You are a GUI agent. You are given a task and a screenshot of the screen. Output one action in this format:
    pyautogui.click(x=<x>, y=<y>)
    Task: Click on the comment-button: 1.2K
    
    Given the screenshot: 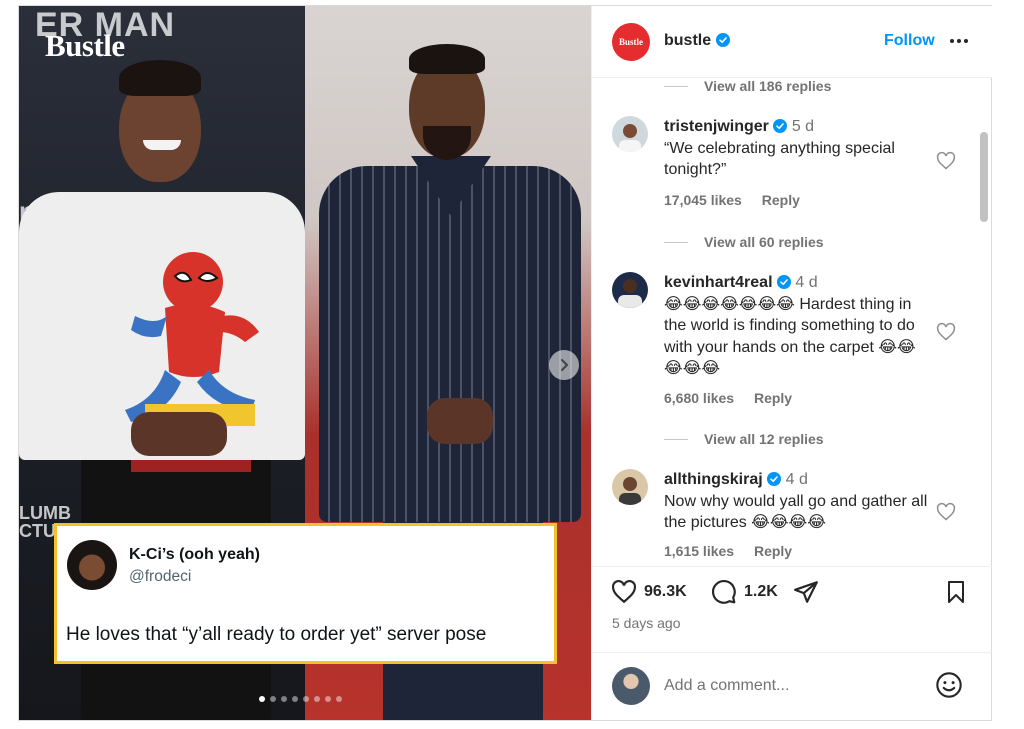 What is the action you would take?
    pyautogui.click(x=744, y=592)
    